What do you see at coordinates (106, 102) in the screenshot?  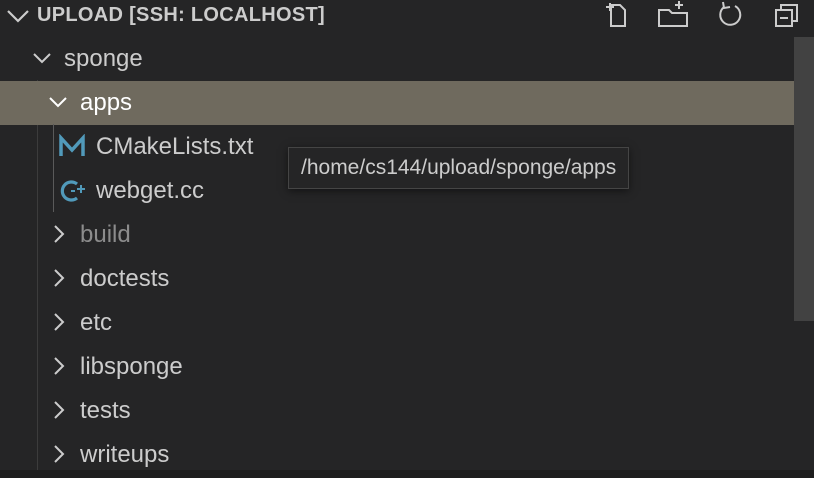 I see `tree-item-label: apps` at bounding box center [106, 102].